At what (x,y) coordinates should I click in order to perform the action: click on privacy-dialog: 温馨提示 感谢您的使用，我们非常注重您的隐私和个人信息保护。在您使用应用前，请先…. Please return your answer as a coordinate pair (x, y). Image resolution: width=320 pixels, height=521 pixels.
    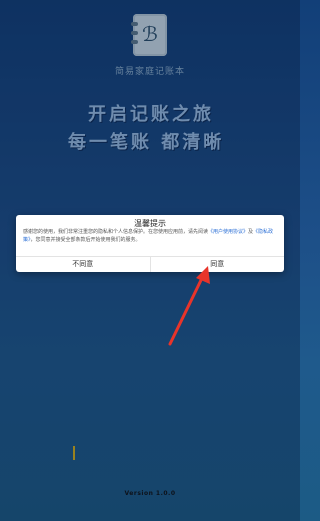
    Looking at the image, I should click on (150, 243).